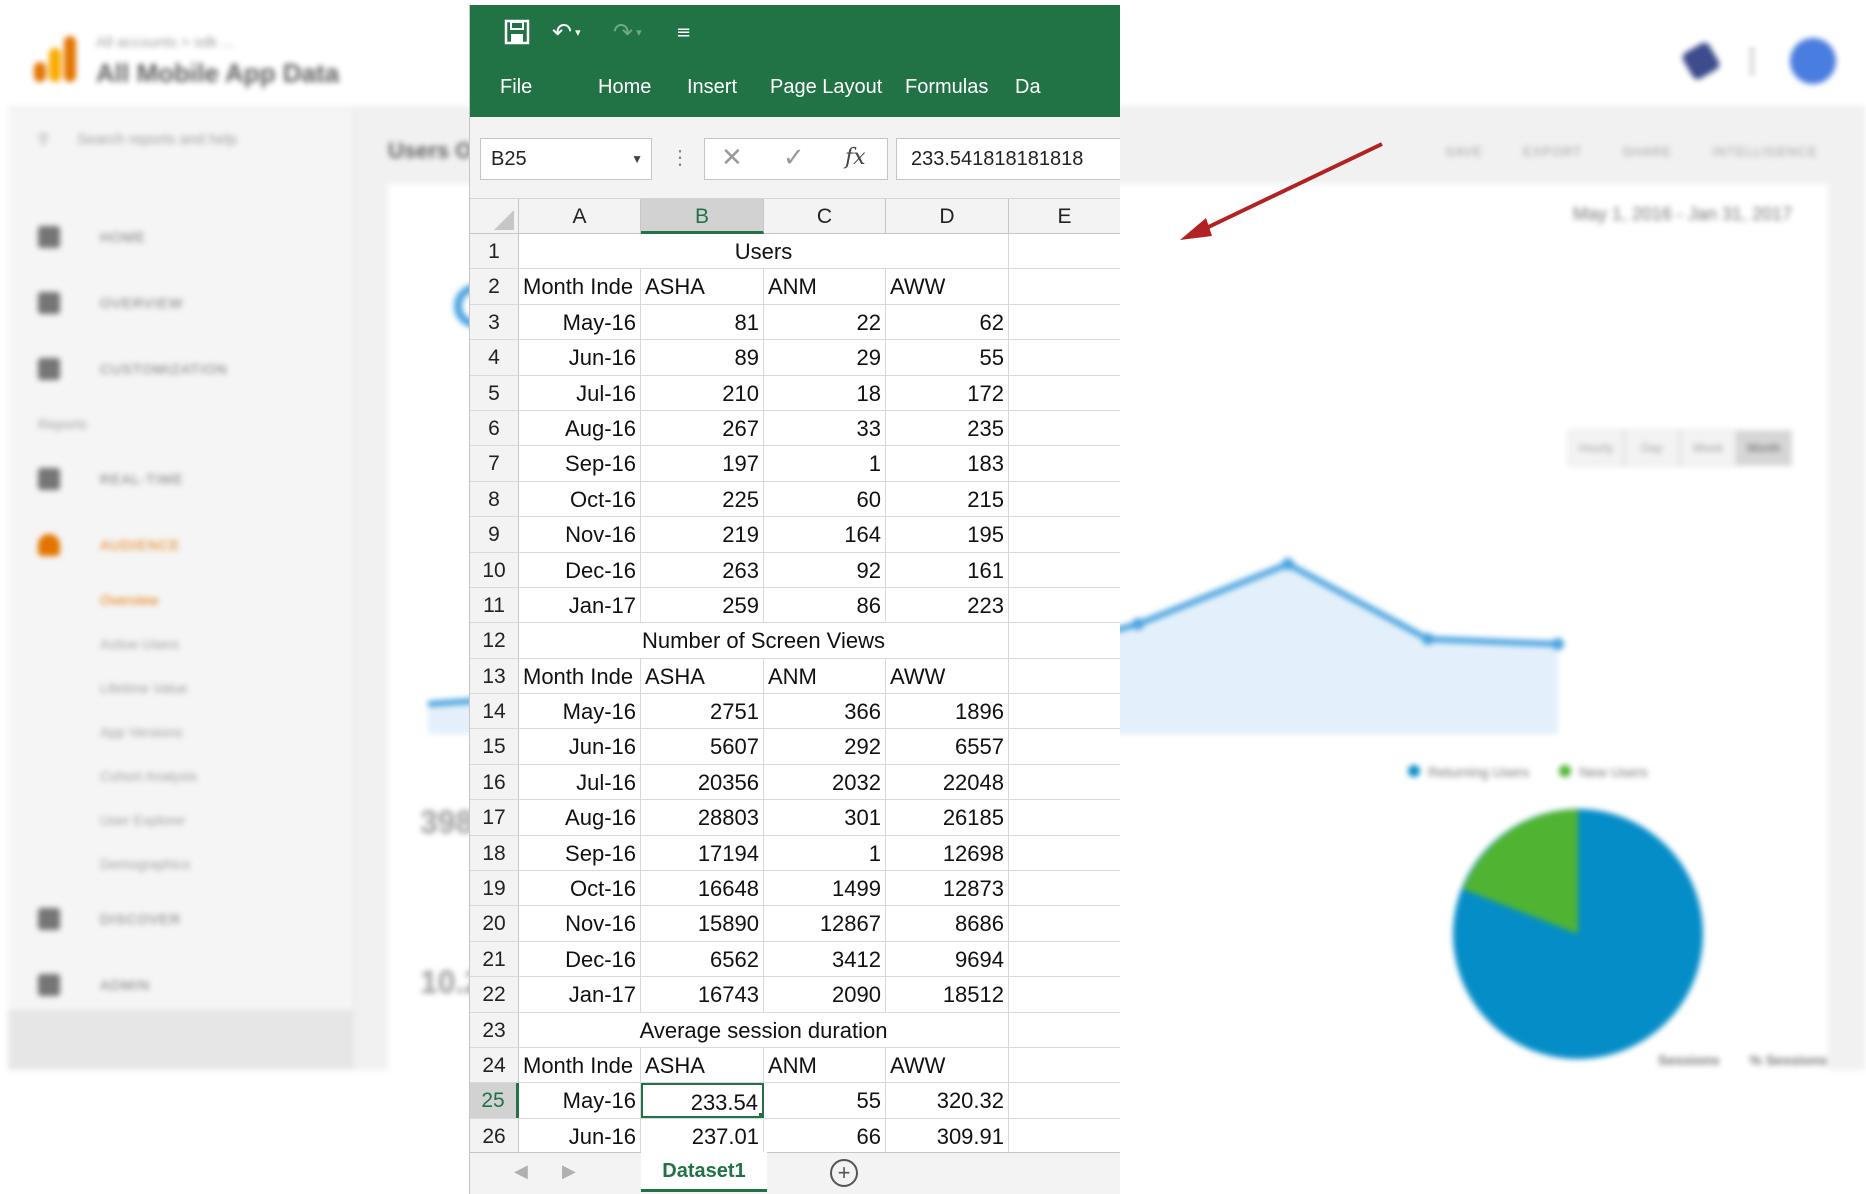  I want to click on cell-c: 1, so click(825, 463).